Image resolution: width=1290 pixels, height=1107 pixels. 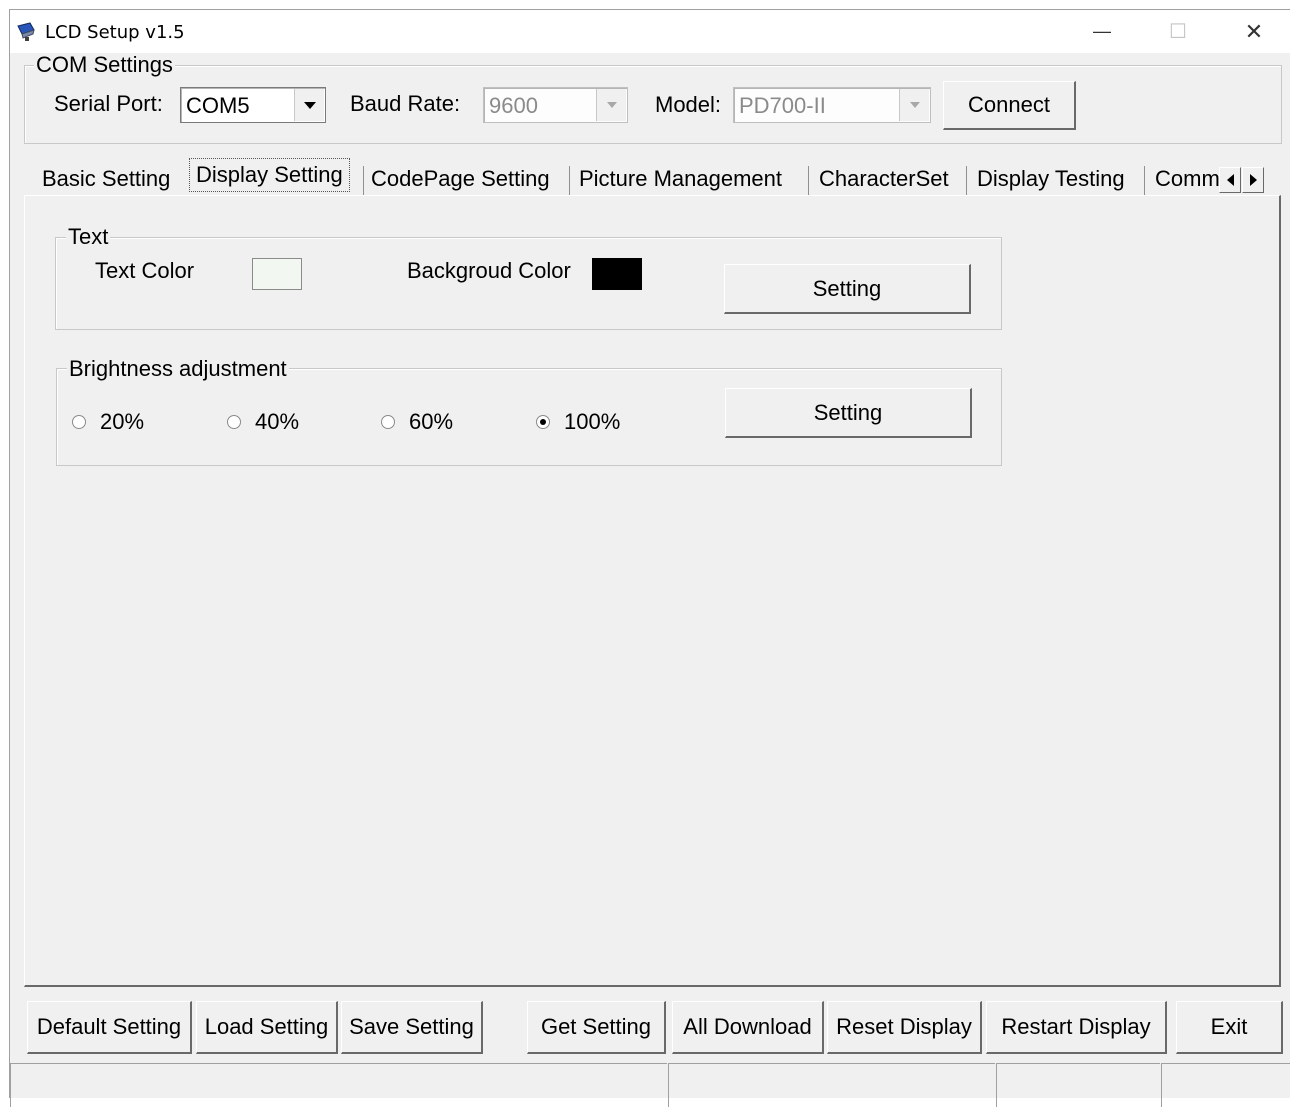 I want to click on title-bar: LCD Setup v1.5 — ☐ ✕, so click(x=650, y=31).